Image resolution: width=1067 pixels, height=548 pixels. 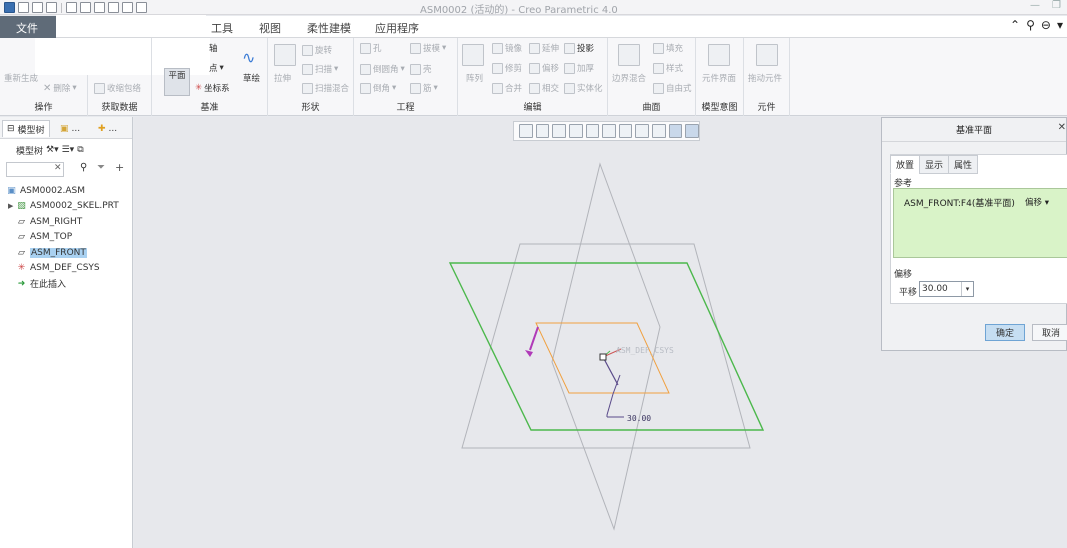 What do you see at coordinates (1060, 25) in the screenshot?
I see `dropdown-icon: ▾` at bounding box center [1060, 25].